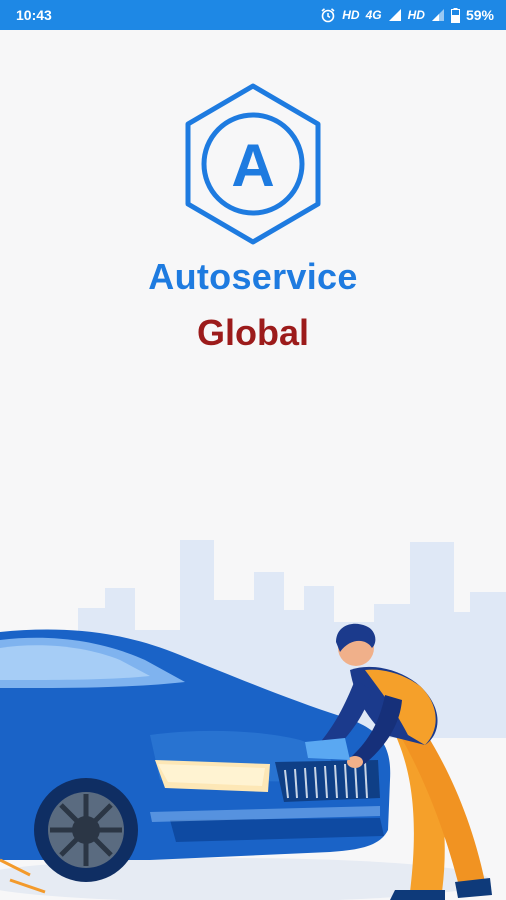 The width and height of the screenshot is (506, 900). Describe the element at coordinates (455, 15) in the screenshot. I see `battery-icon` at that location.